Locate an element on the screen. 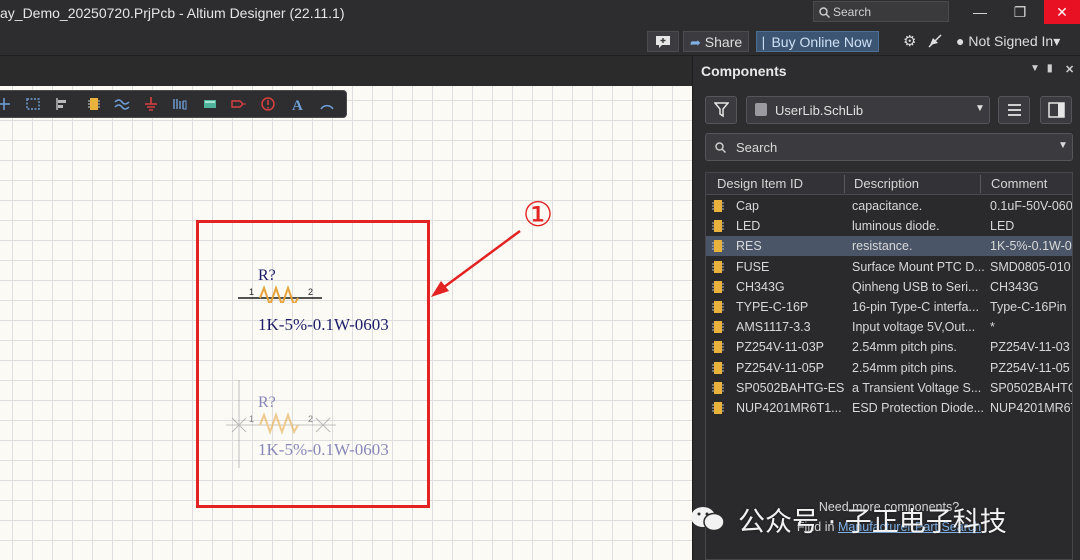 This screenshot has width=1080, height=560. cell-design-item-id: PZ254V-11-05P is located at coordinates (780, 367).